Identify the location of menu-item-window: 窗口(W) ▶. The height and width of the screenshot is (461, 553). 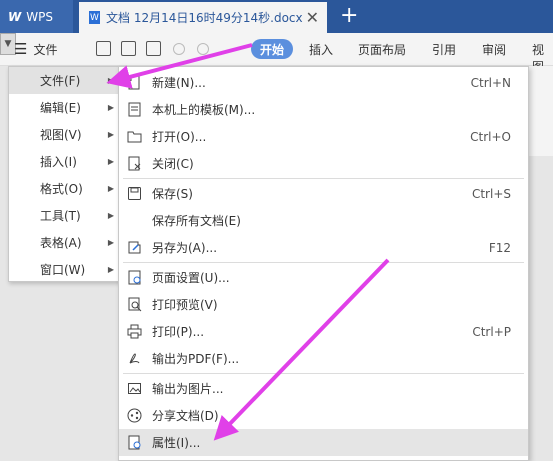
(66, 269).